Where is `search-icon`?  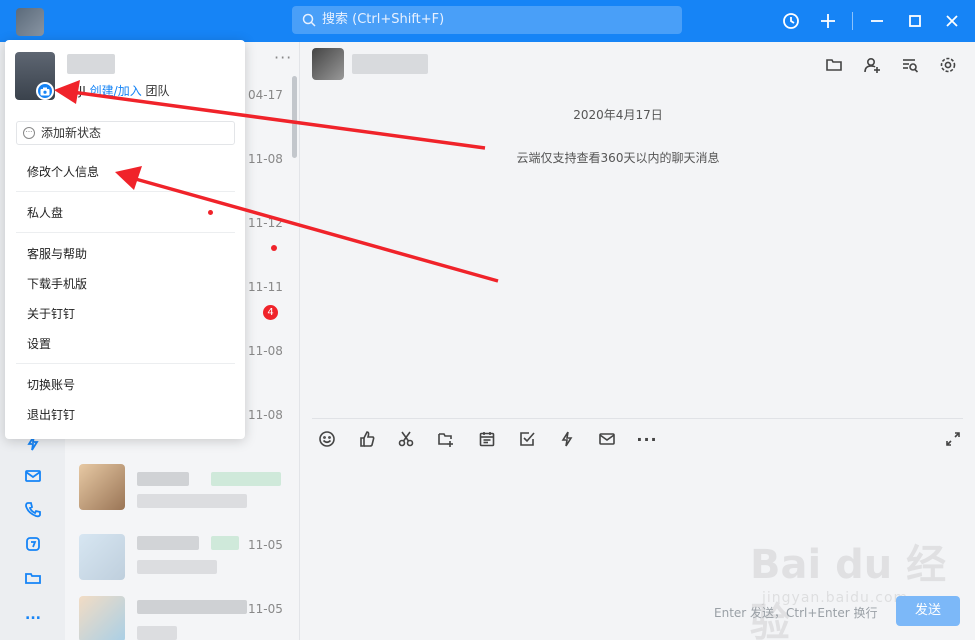 search-icon is located at coordinates (309, 20).